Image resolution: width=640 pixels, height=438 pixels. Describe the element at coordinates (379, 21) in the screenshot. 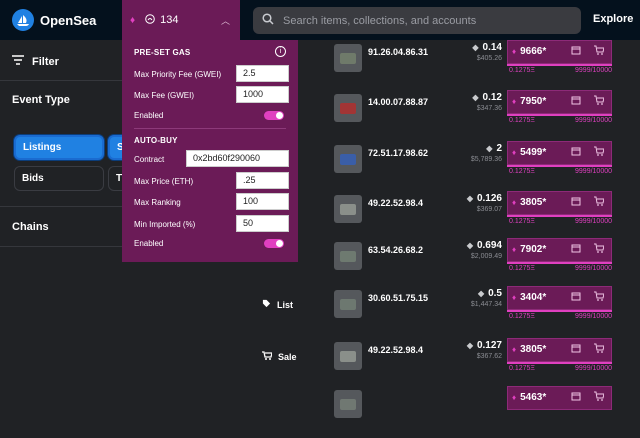

I see `search-input: Search items, collections, and accounts` at that location.